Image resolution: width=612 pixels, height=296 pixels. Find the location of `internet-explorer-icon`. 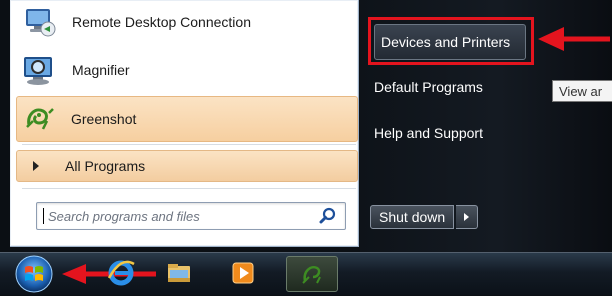

internet-explorer-icon is located at coordinates (121, 273).